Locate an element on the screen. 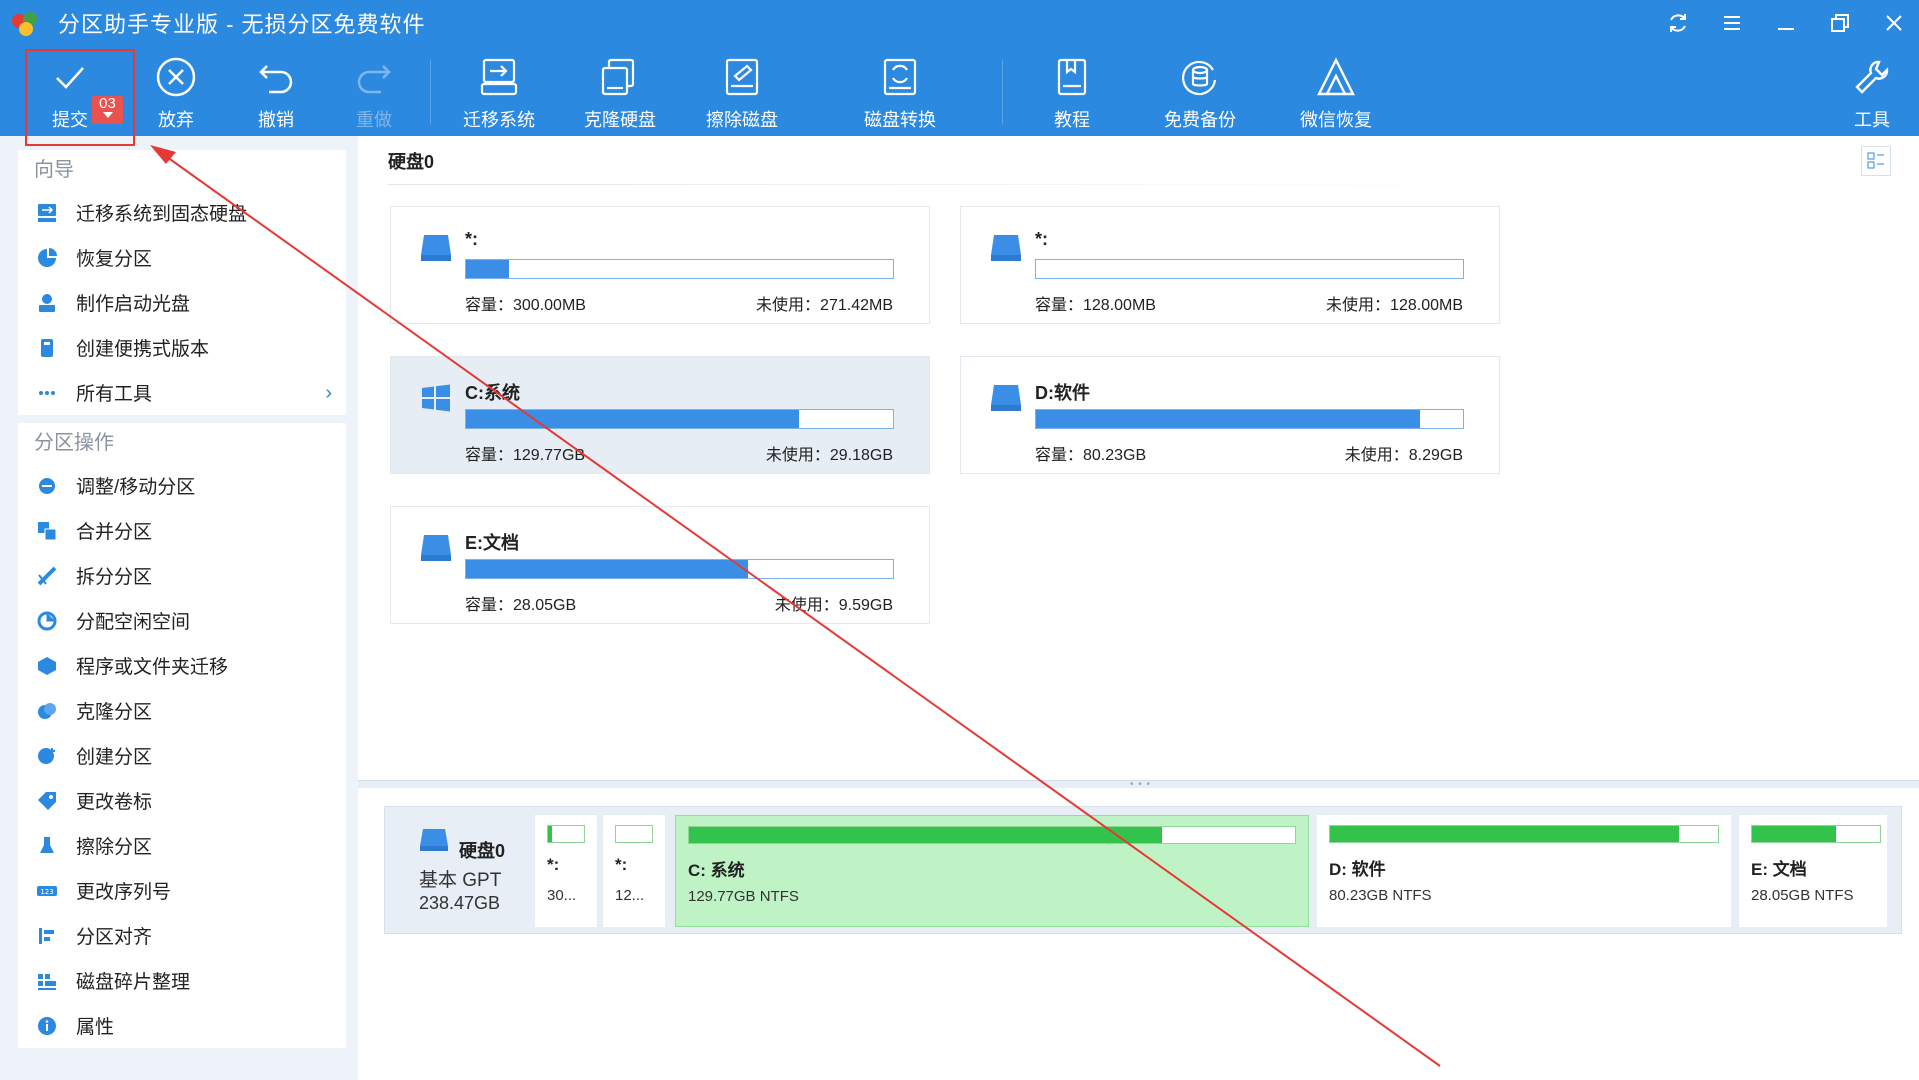 The image size is (1919, 1080). migrate-os-button: 迁移系统 is located at coordinates (499, 94).